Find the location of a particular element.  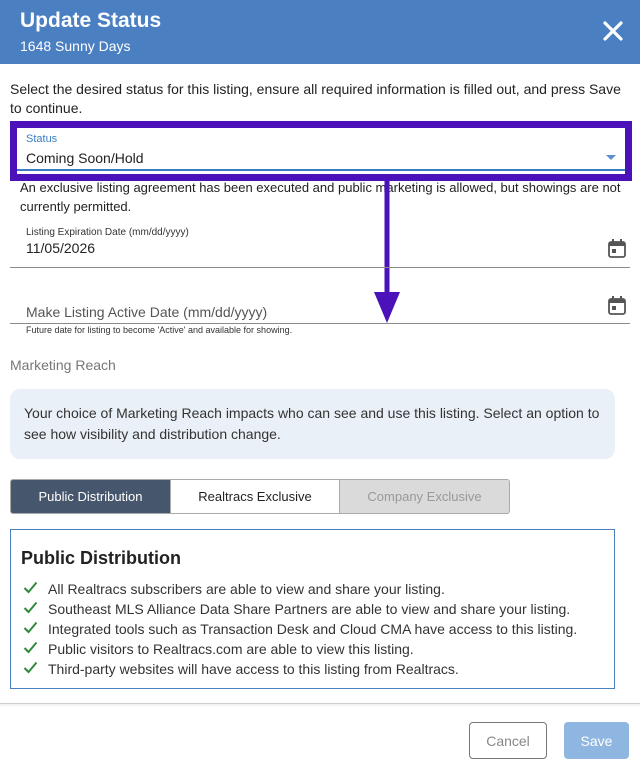

cancel-button: Cancel is located at coordinates (508, 740).